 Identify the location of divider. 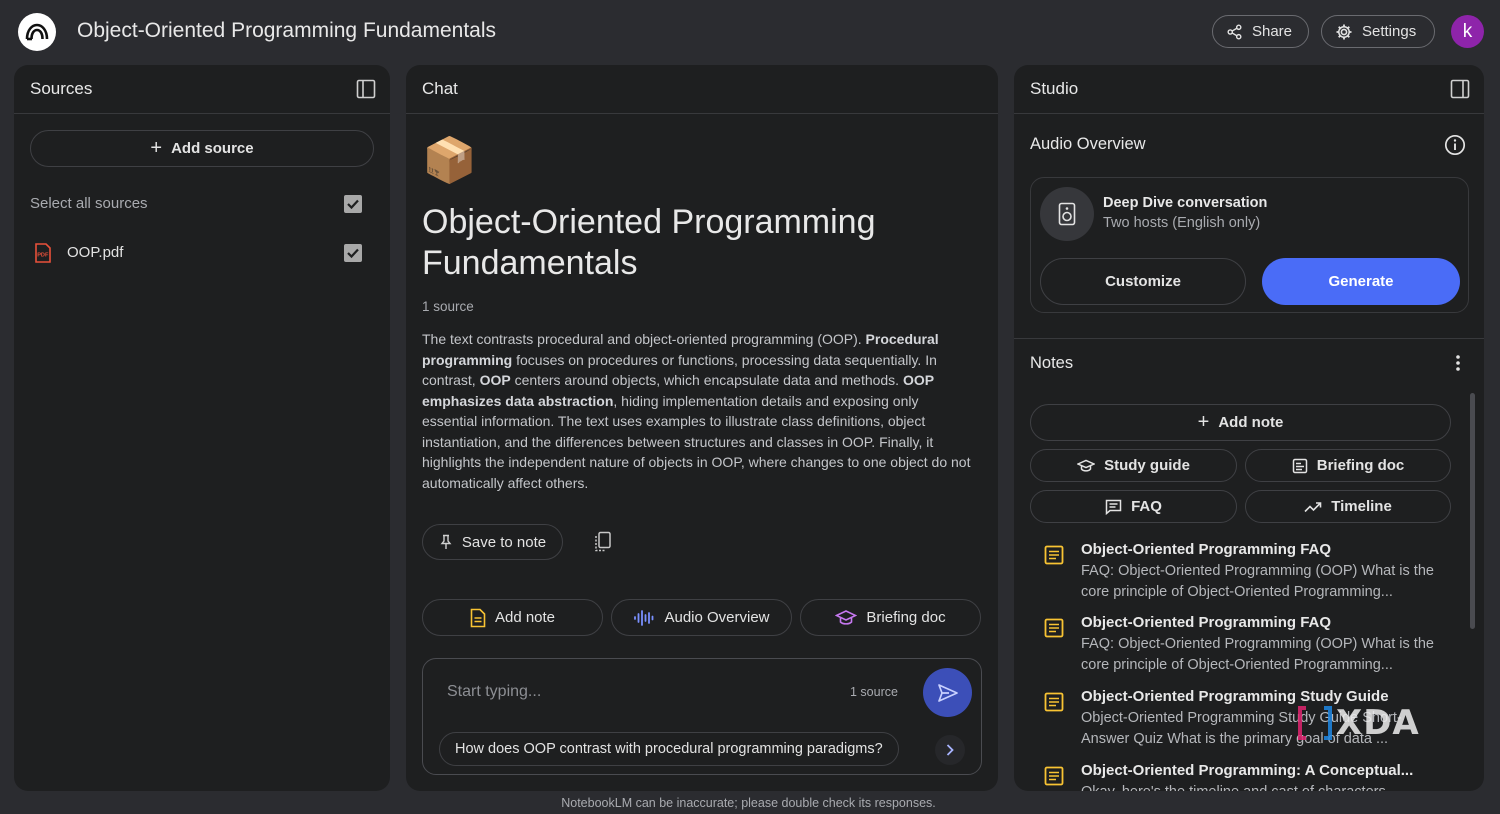
(1249, 338).